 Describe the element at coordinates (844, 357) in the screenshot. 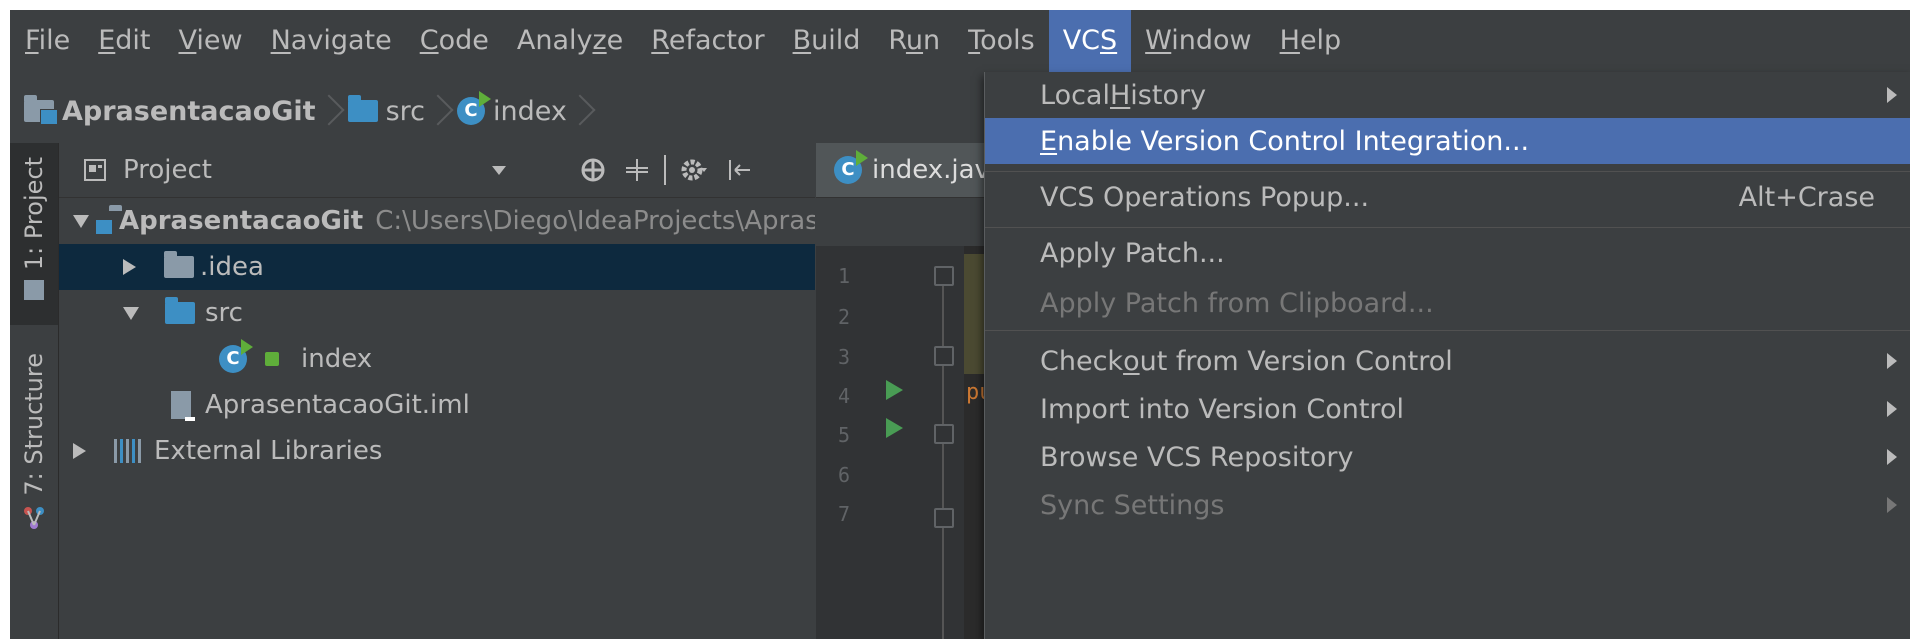

I see `line-number: 3` at that location.